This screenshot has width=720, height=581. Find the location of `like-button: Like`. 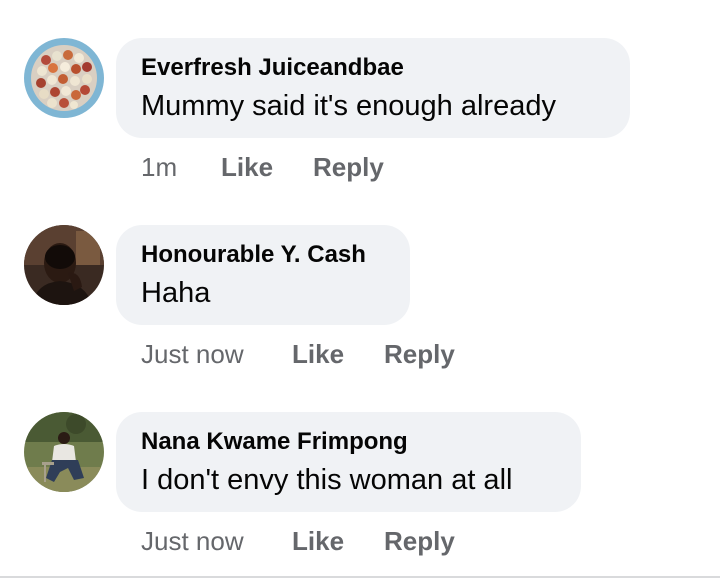

like-button: Like is located at coordinates (318, 541).